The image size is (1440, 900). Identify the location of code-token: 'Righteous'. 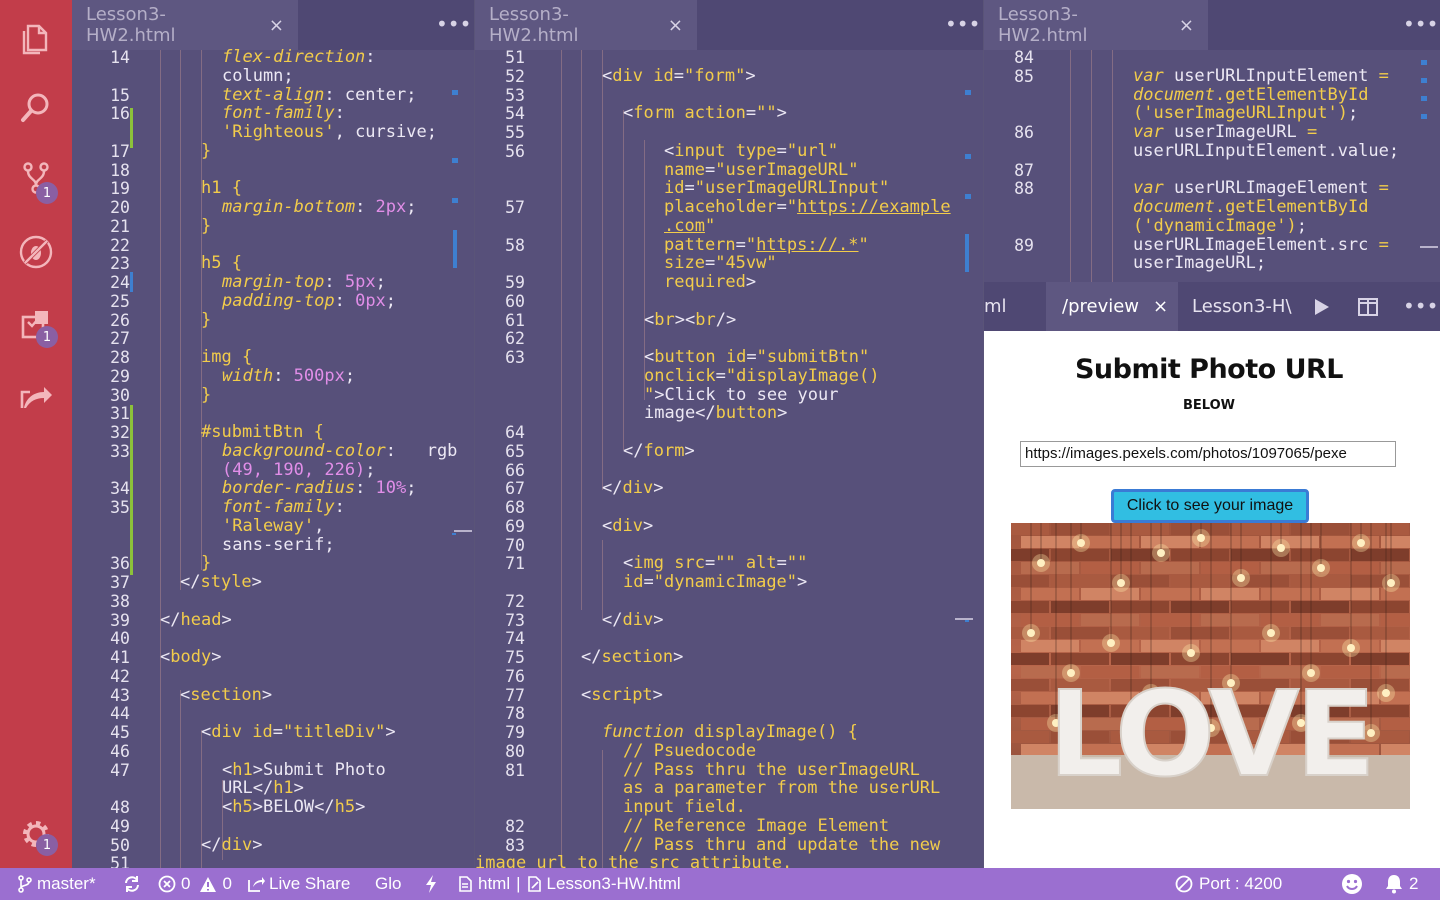
(278, 132).